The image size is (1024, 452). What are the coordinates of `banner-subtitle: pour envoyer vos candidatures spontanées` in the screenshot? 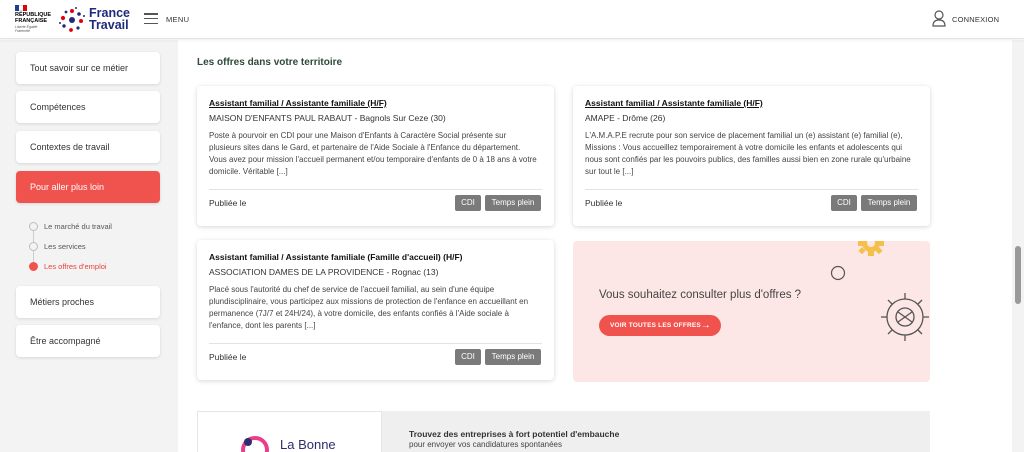 It's located at (485, 444).